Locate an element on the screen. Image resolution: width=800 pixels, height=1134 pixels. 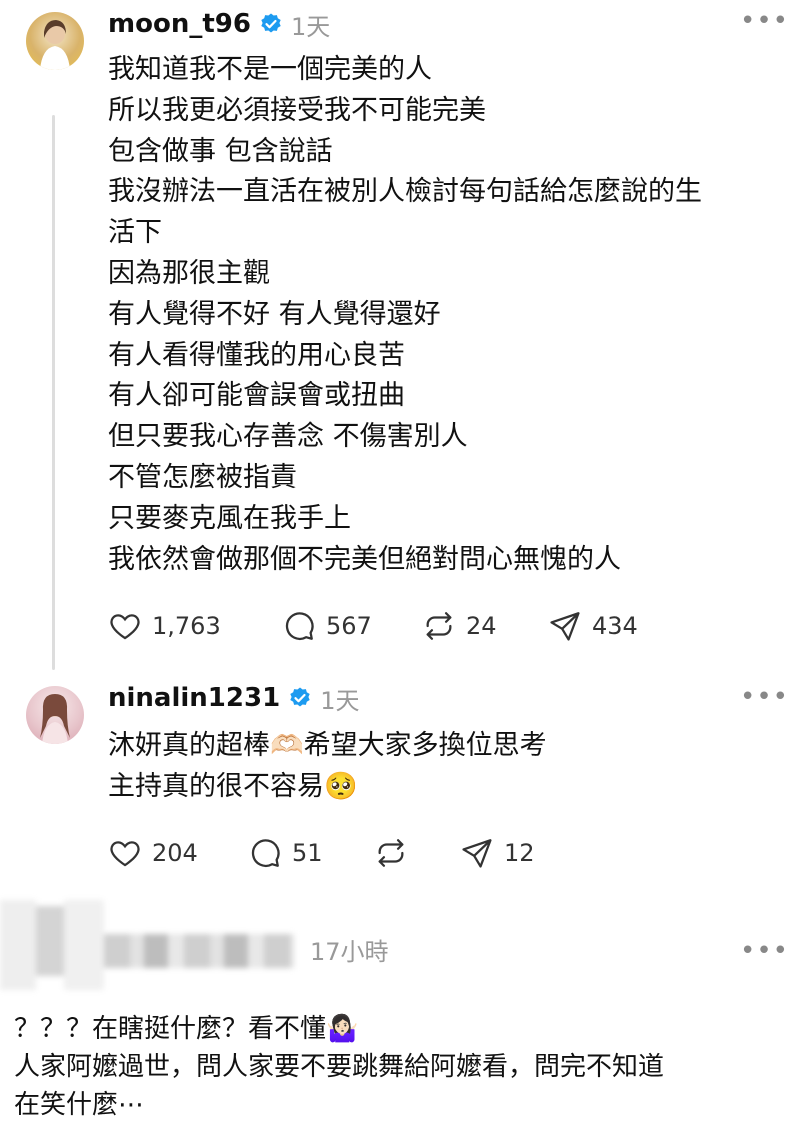
post-line: 我知道我不是一個完美的人 is located at coordinates (270, 69).